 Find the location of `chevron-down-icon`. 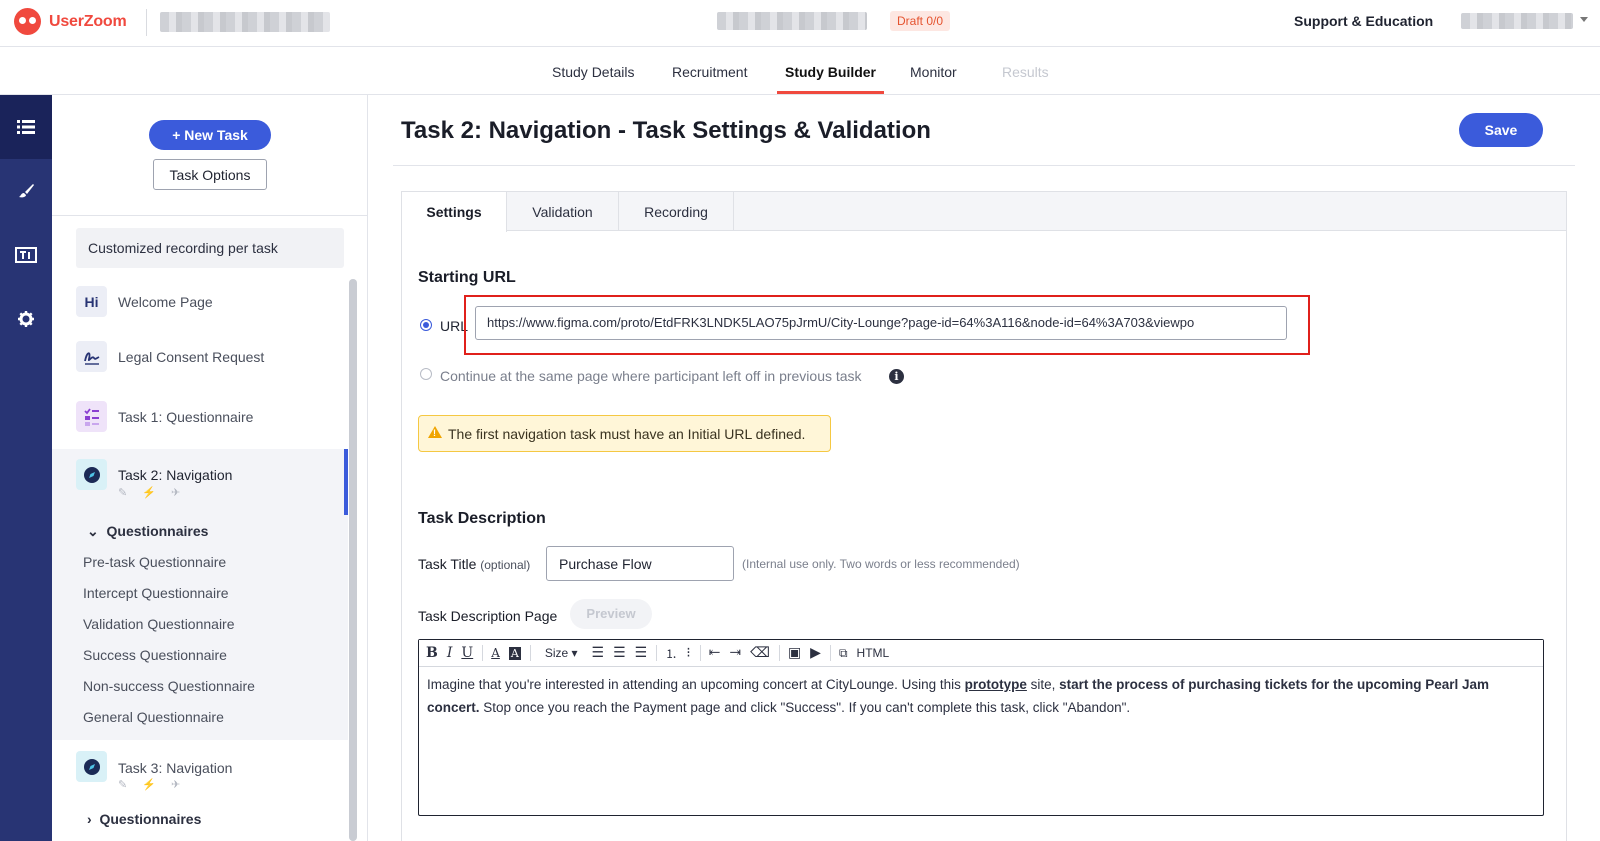

chevron-down-icon is located at coordinates (1584, 19).